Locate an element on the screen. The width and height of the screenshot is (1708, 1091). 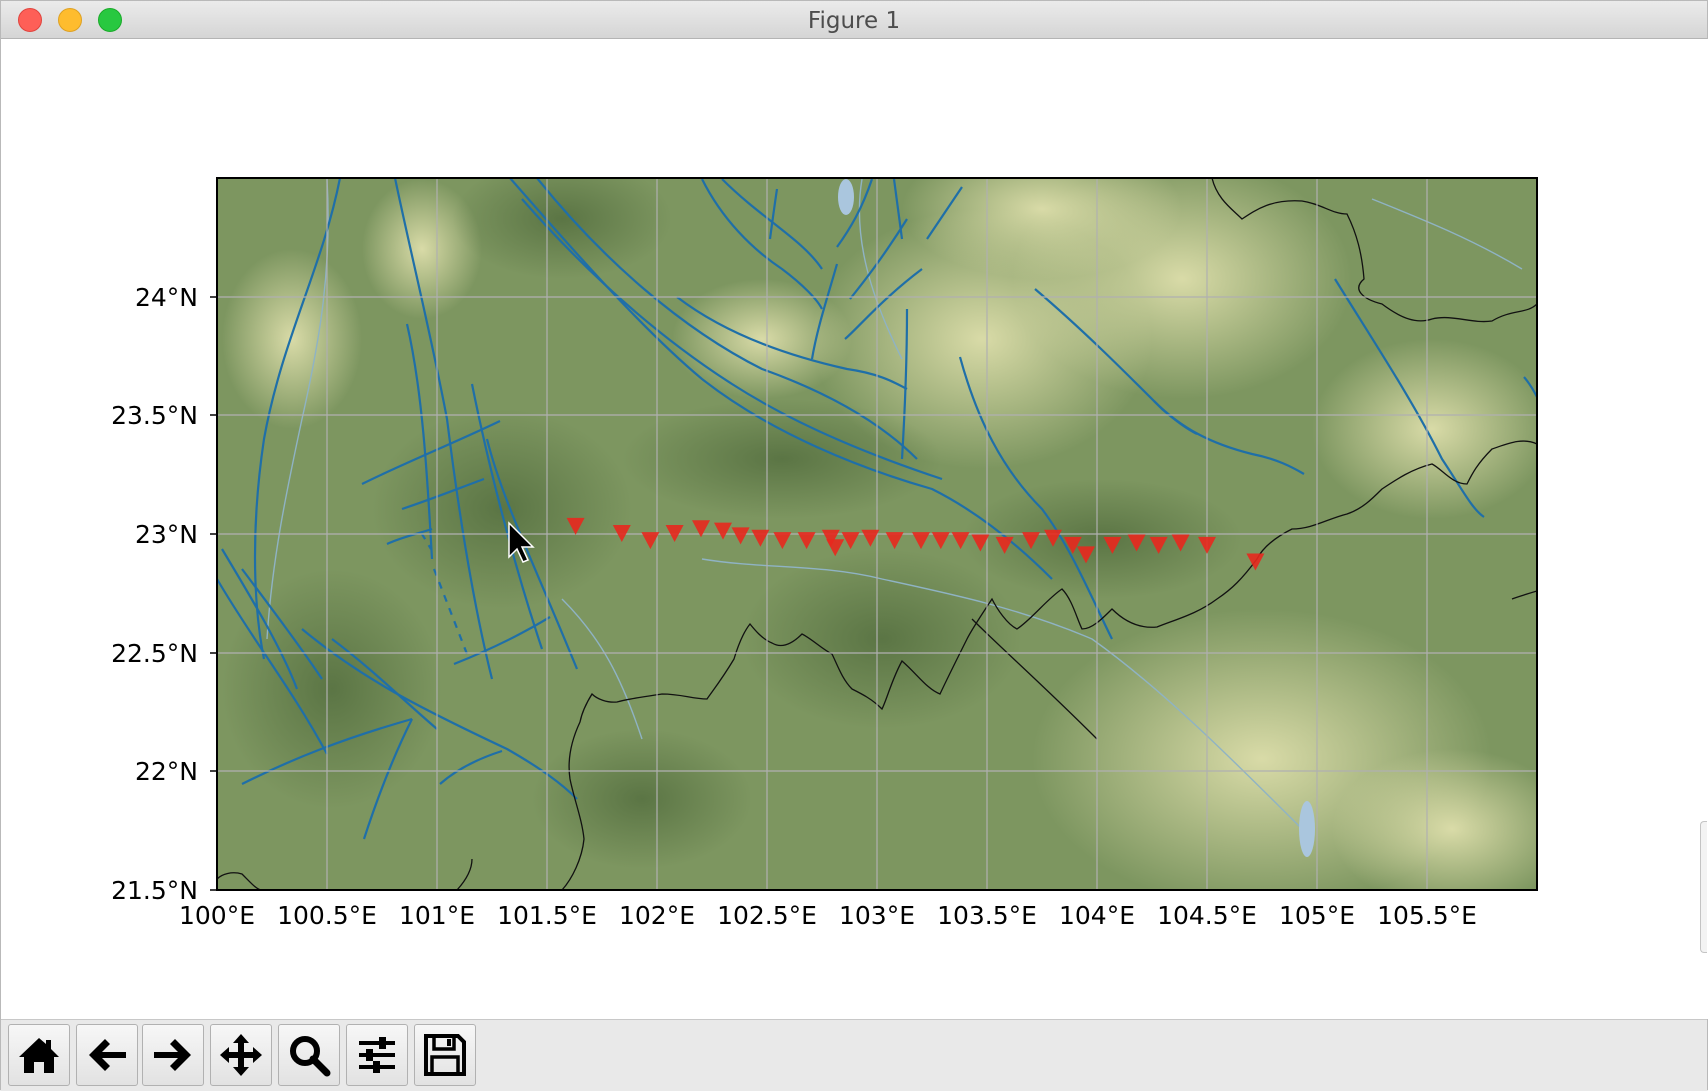
x-tick-label: 101°E is located at coordinates (437, 915).